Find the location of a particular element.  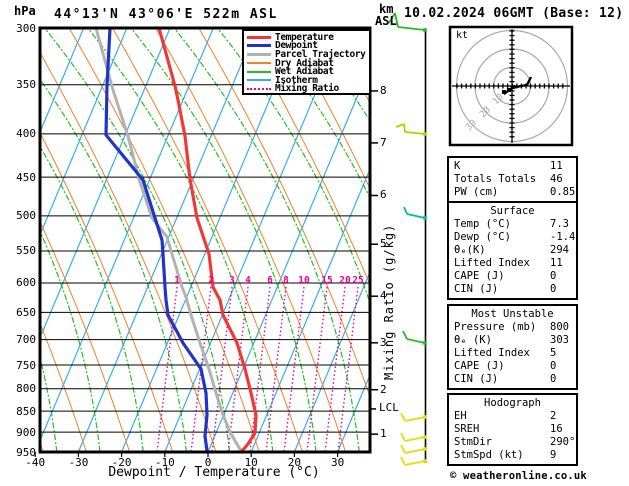

stats-row: EH 2 is located at coordinates (515, 416).